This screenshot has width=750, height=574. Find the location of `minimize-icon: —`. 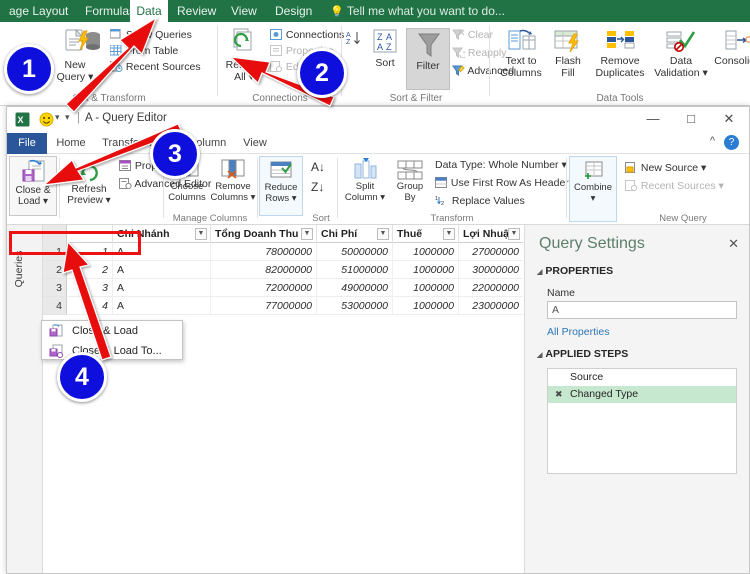

minimize-icon: — is located at coordinates (653, 118).